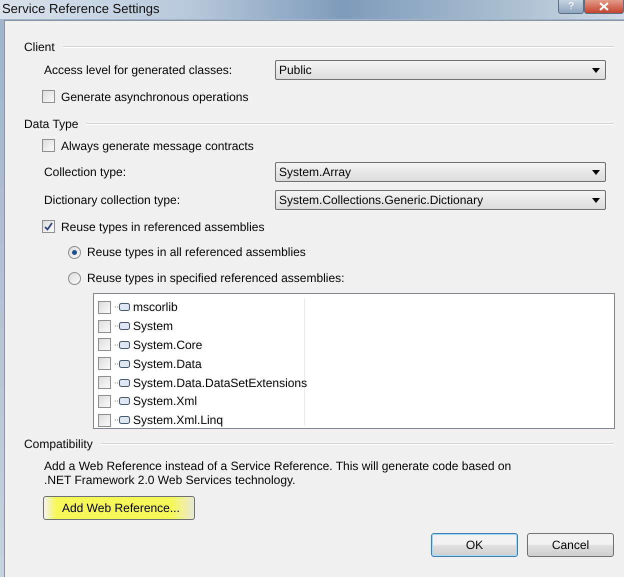  What do you see at coordinates (178, 420) in the screenshot?
I see `assembly-name: System.Xml.Linq` at bounding box center [178, 420].